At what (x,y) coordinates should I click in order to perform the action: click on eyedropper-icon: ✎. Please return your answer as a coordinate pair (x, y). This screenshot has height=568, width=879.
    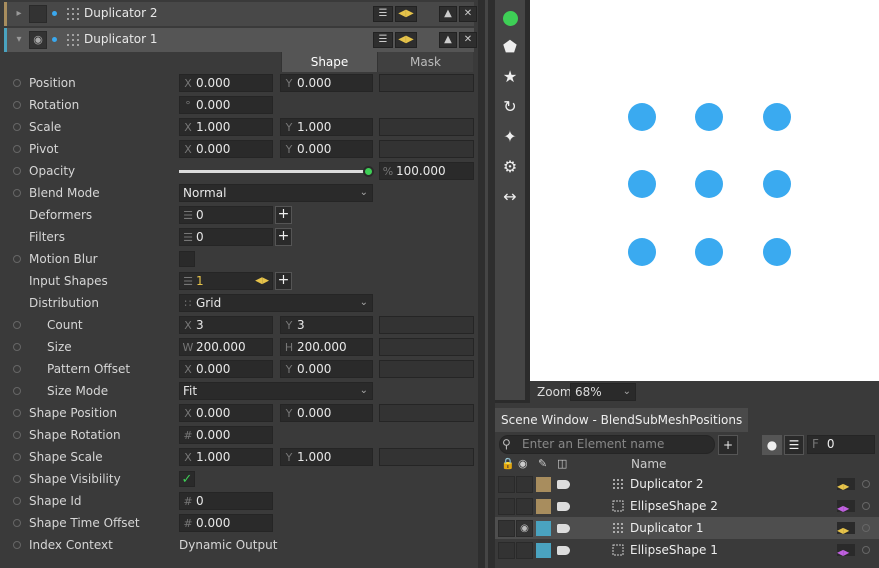
    Looking at the image, I should click on (542, 465).